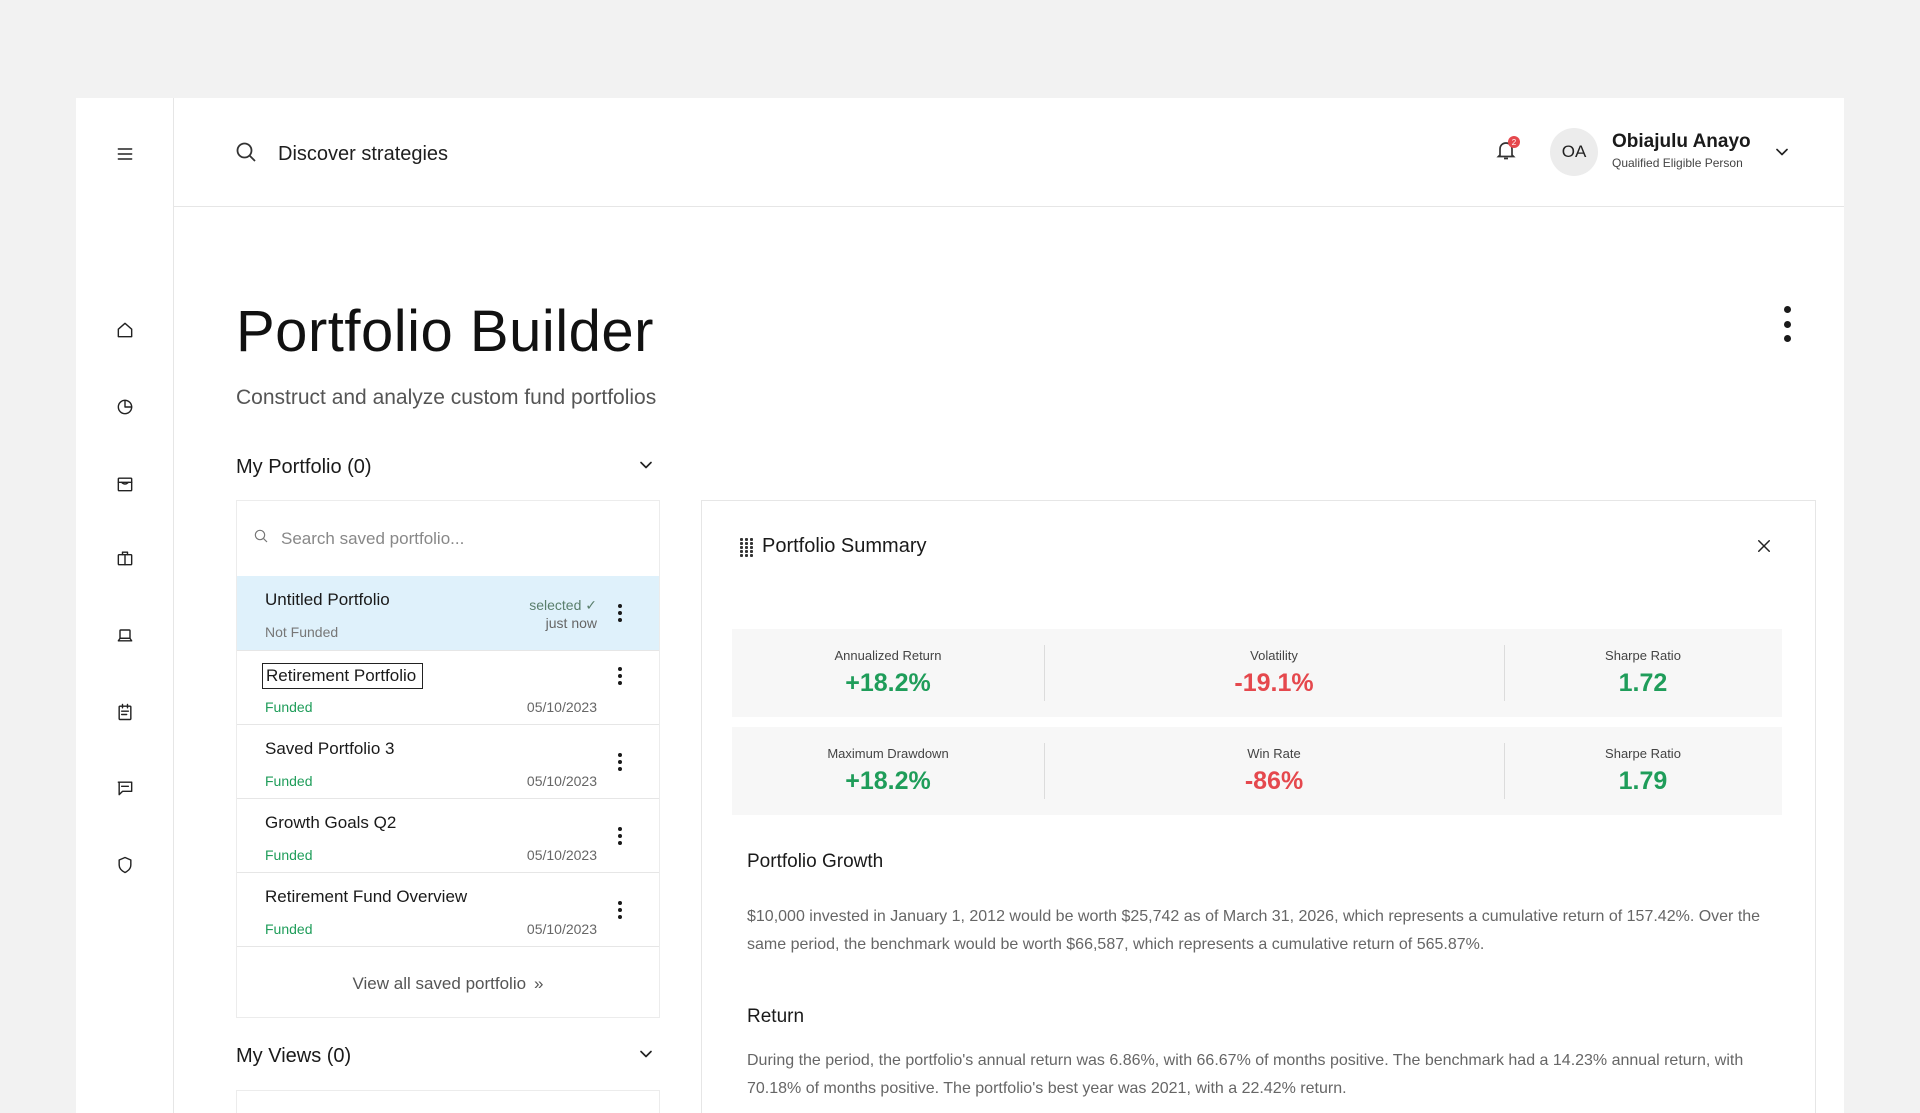  Describe the element at coordinates (1506, 154) in the screenshot. I see `bell-icon` at that location.